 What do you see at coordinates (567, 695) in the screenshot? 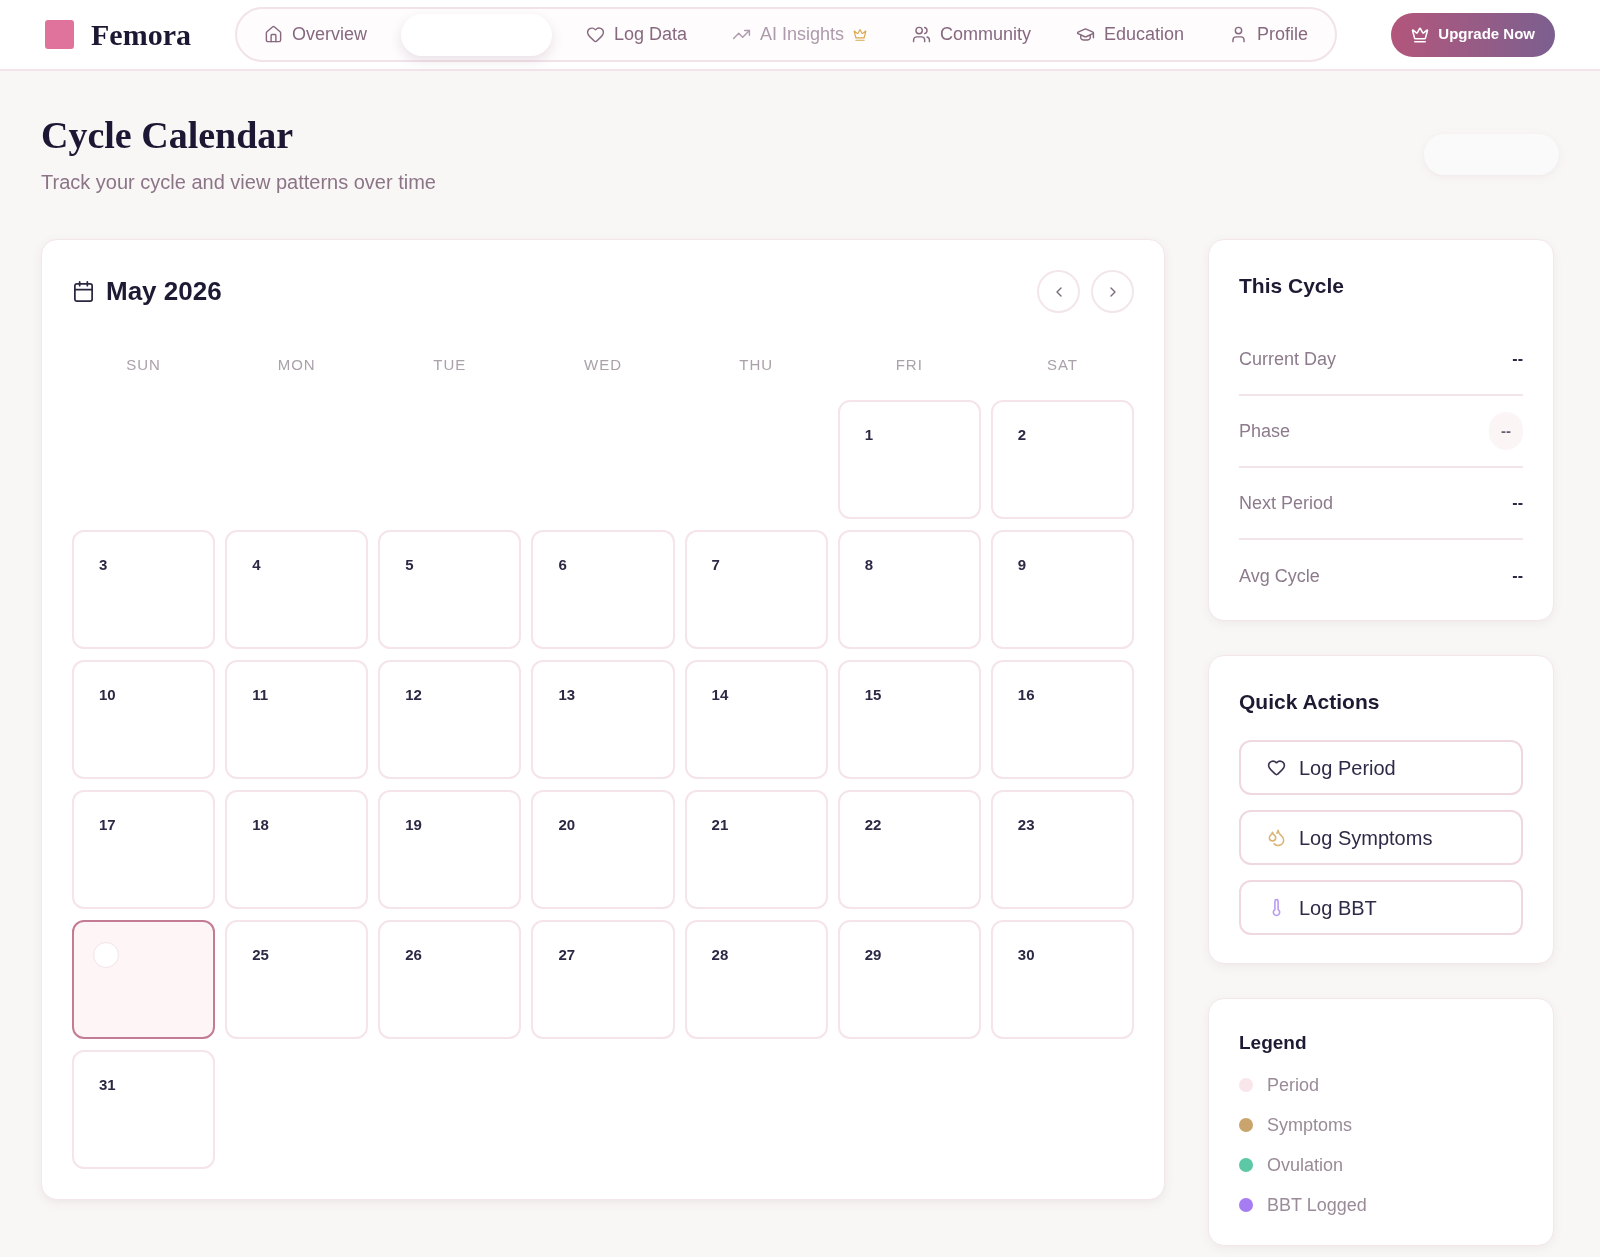
I see `day-number: 13` at bounding box center [567, 695].